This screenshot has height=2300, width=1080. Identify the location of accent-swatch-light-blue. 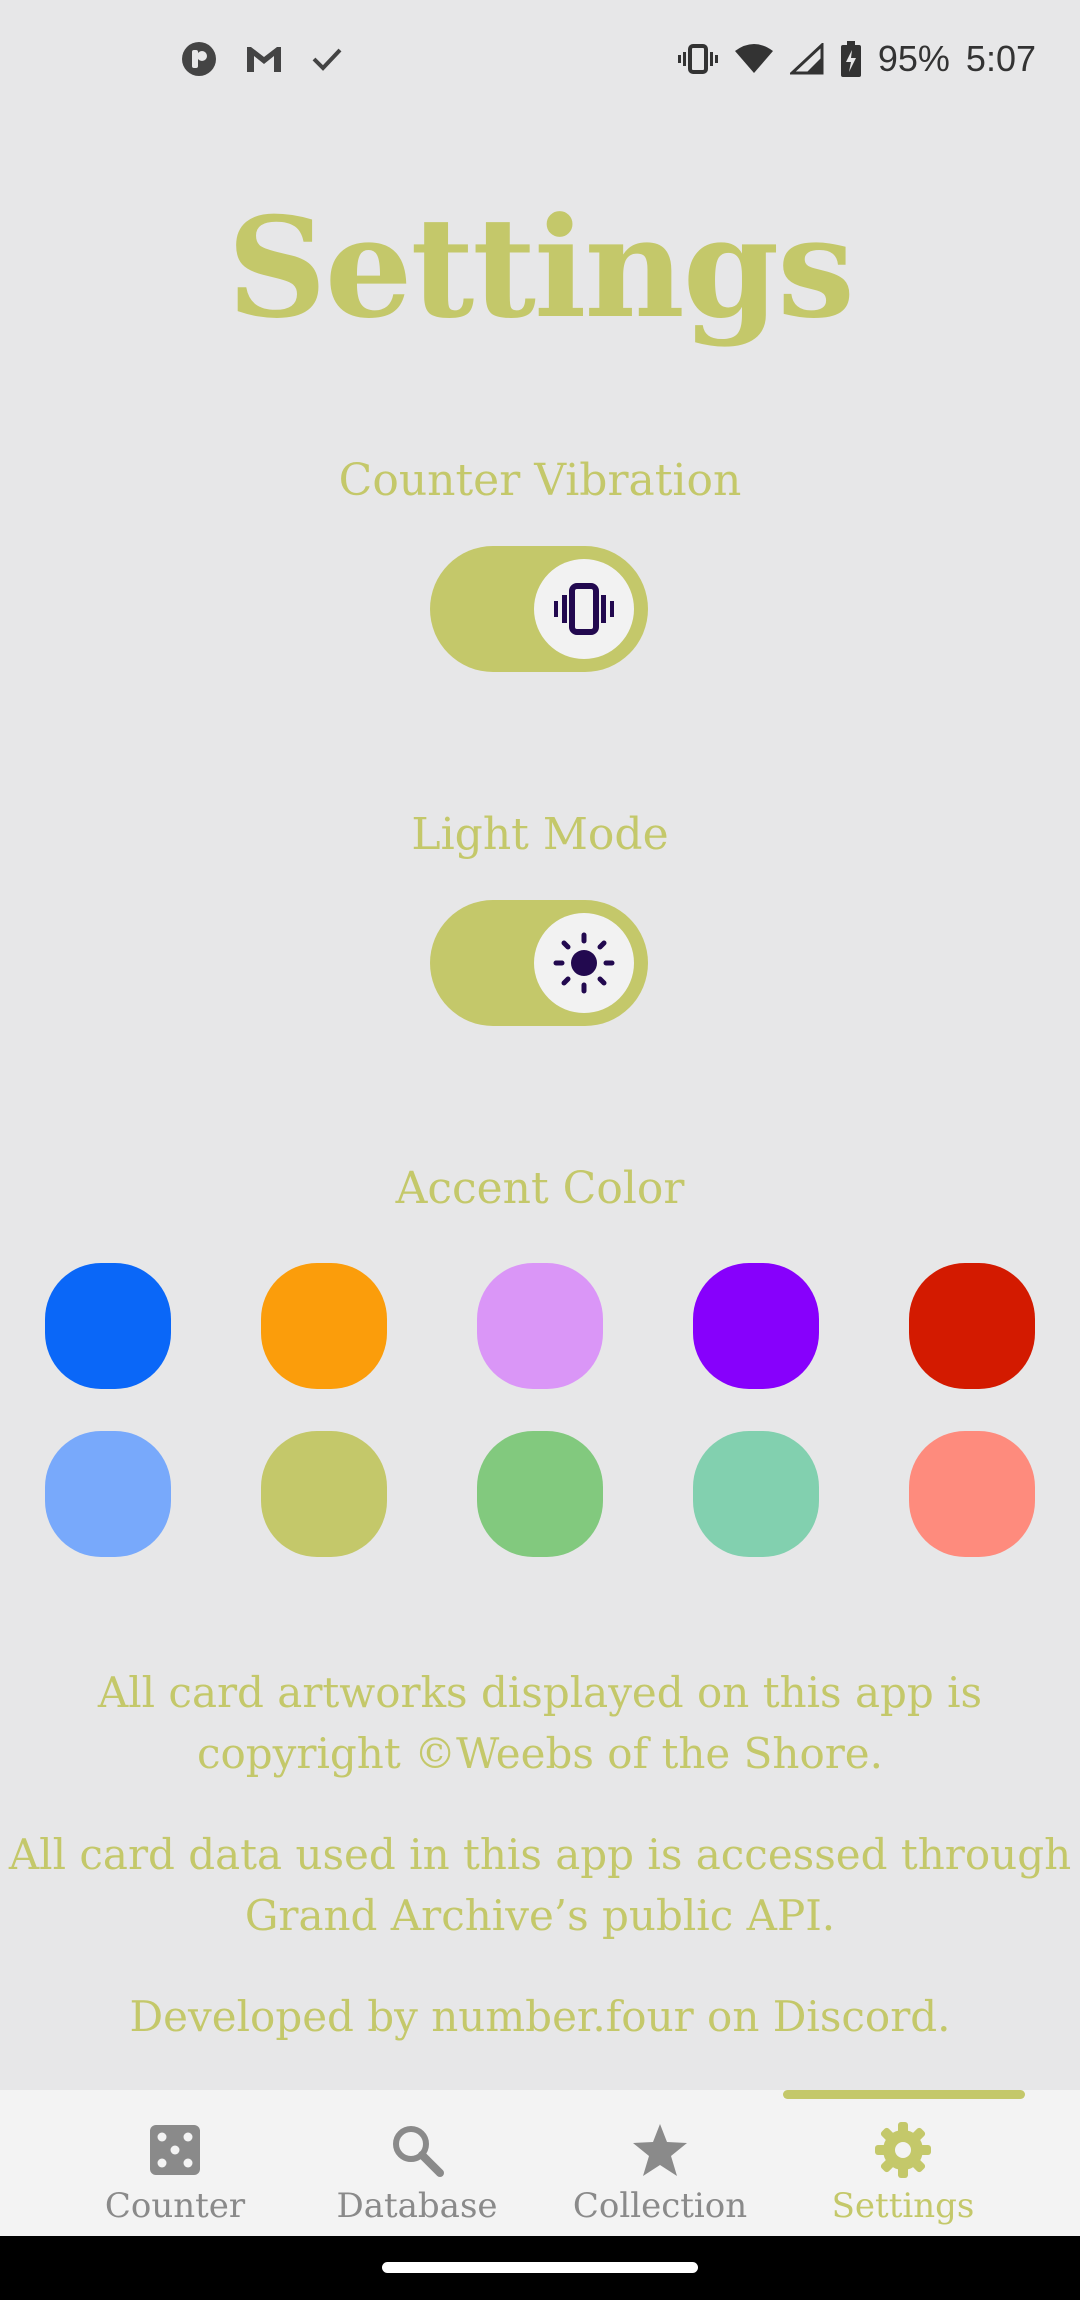
(108, 1494).